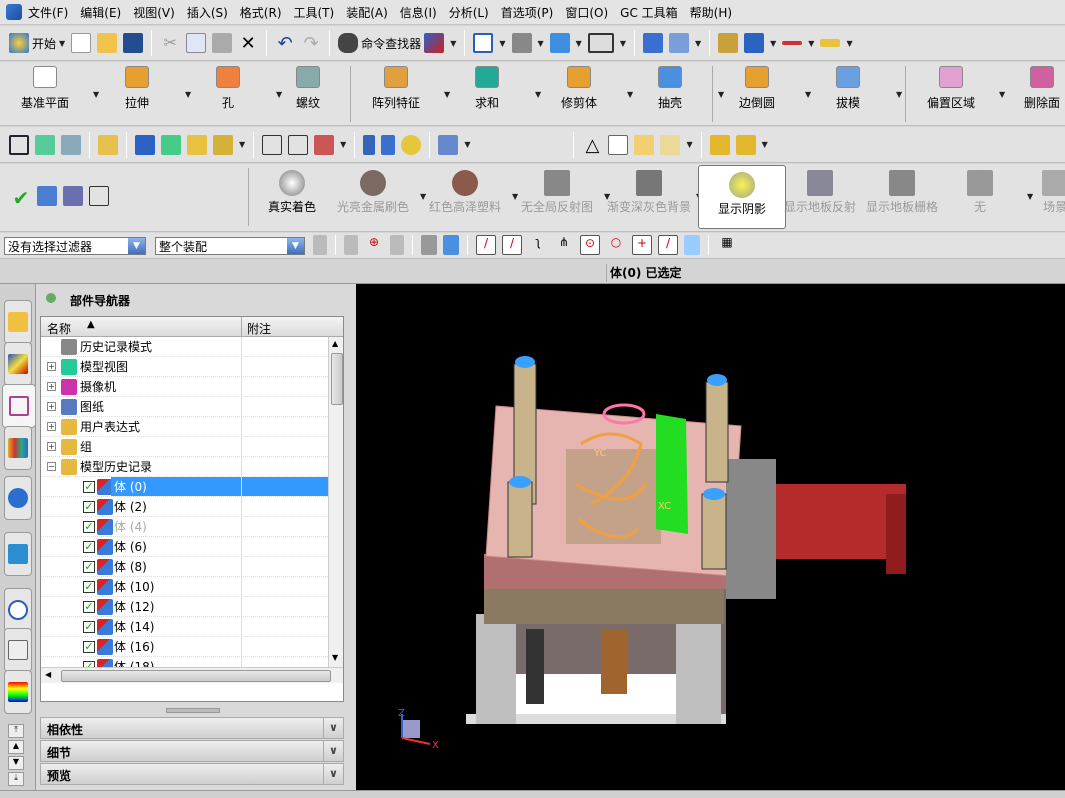 Image resolution: width=1065 pixels, height=798 pixels. What do you see at coordinates (324, 144) in the screenshot?
I see `tool-icon` at bounding box center [324, 144].